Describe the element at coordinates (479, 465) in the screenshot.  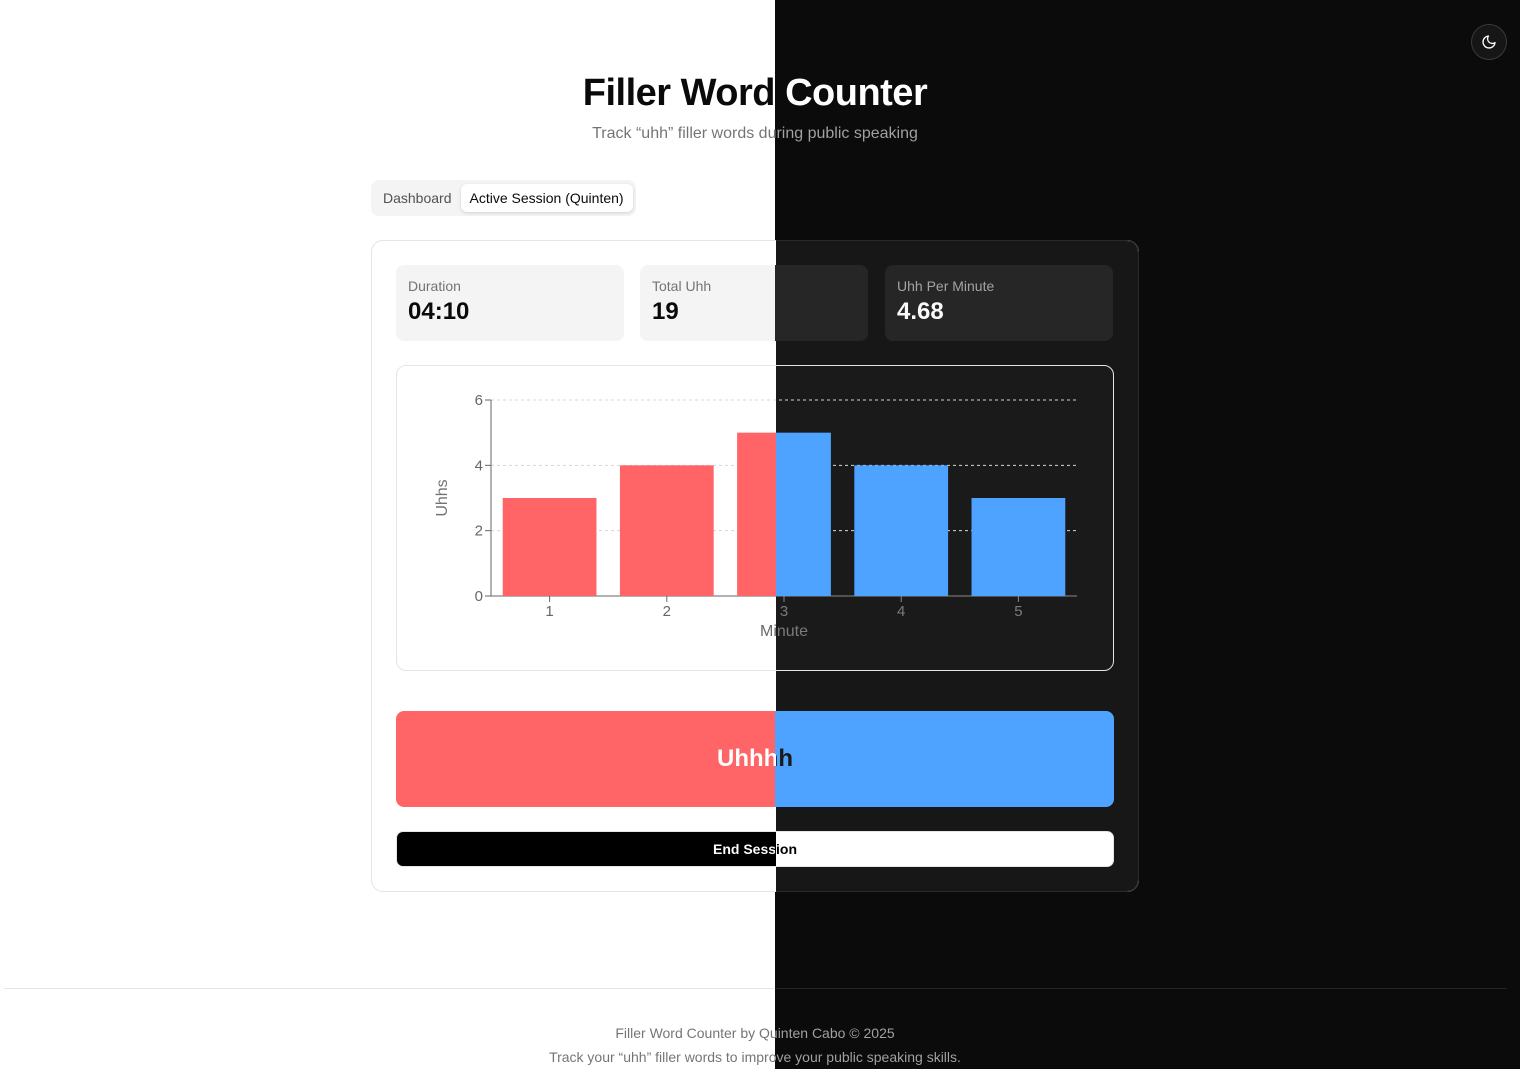
I see `chart-y-tick-label: 4` at that location.